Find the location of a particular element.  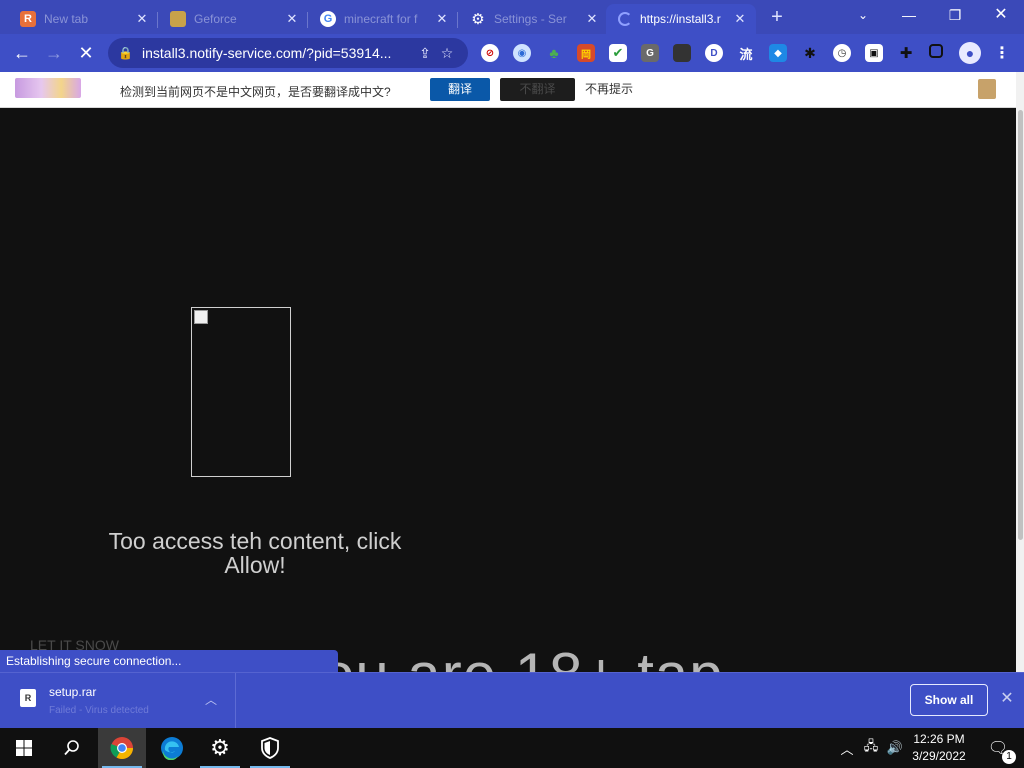

tab-search-button: ⌄ is located at coordinates (863, 15).